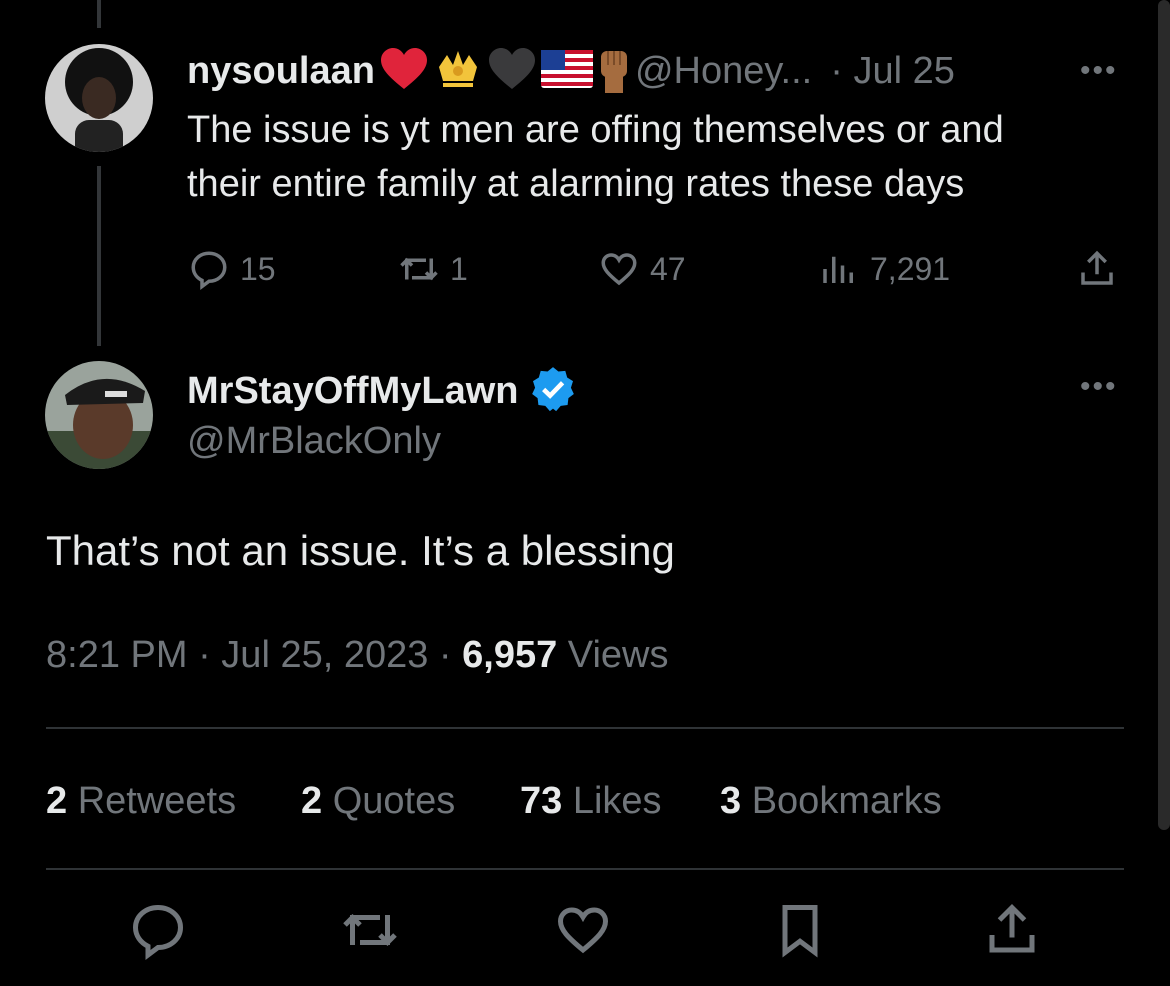 This screenshot has width=1170, height=986. Describe the element at coordinates (838, 269) in the screenshot. I see `views-chart-icon` at that location.